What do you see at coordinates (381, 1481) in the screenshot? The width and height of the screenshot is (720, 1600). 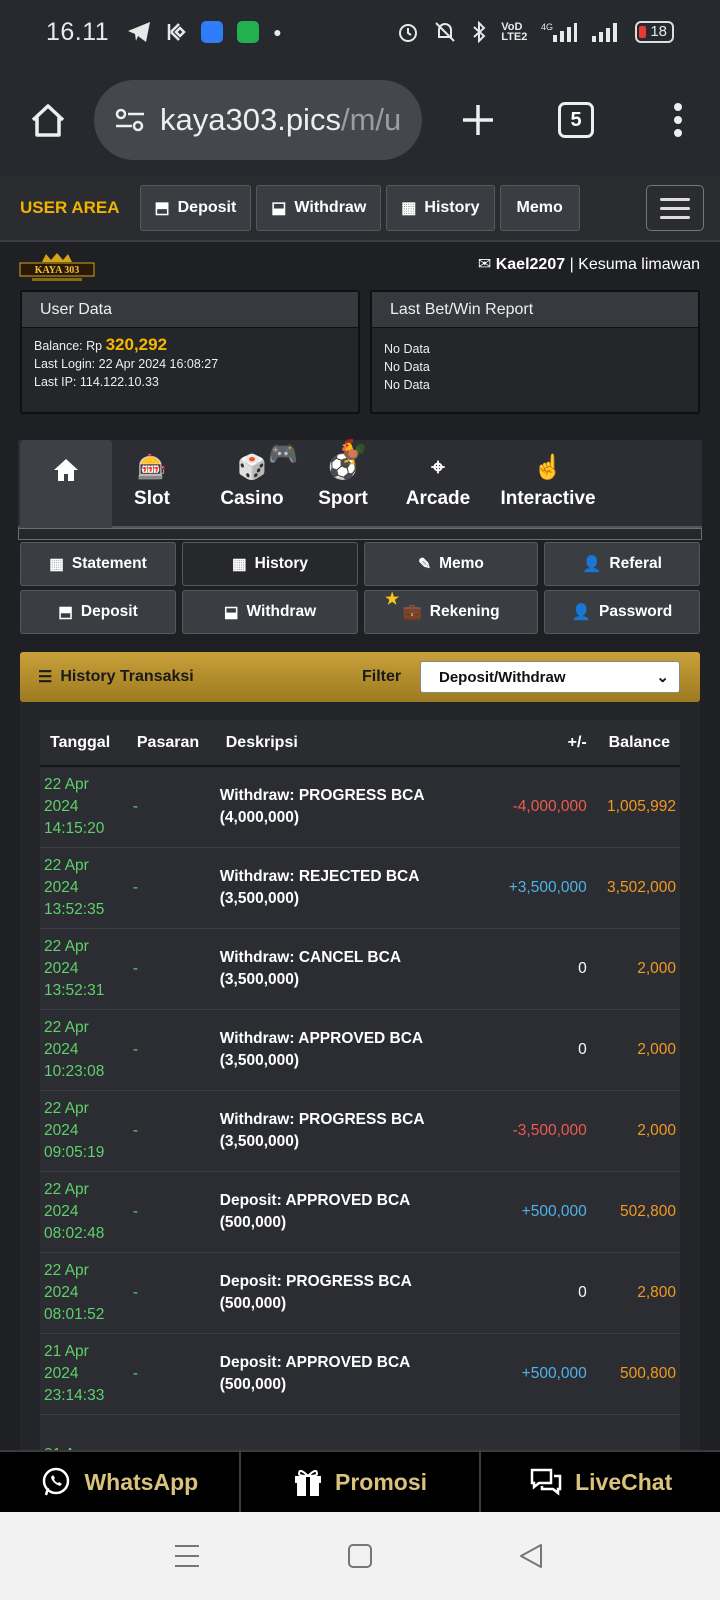 I see `promosi-label: Promosi` at bounding box center [381, 1481].